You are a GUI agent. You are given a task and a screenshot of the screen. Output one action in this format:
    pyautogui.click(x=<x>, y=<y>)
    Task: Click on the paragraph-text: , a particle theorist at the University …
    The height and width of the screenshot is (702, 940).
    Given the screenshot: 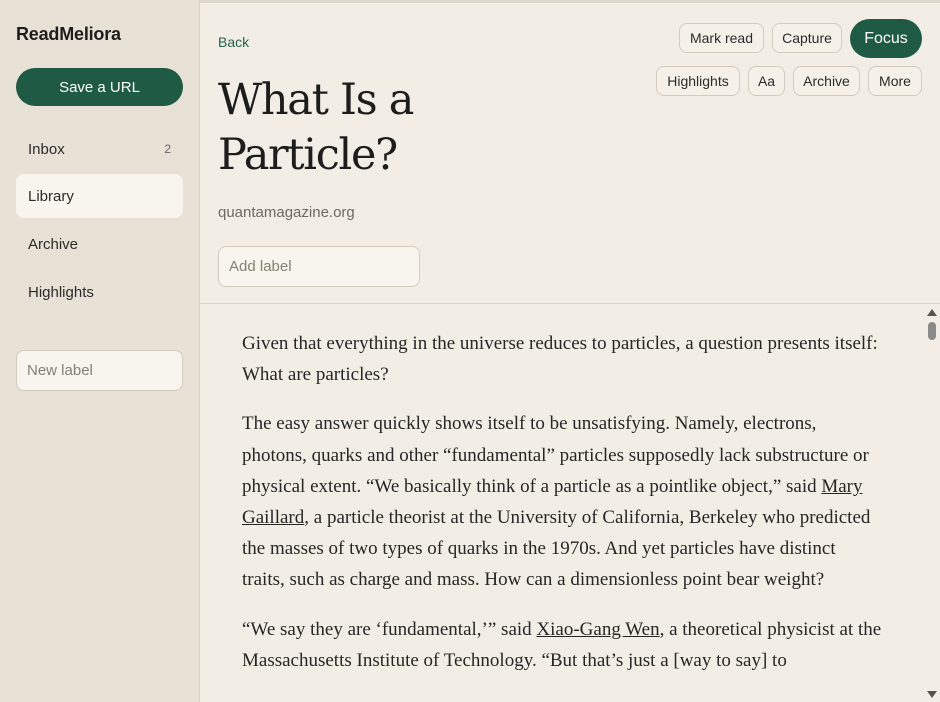 What is the action you would take?
    pyautogui.click(x=556, y=549)
    